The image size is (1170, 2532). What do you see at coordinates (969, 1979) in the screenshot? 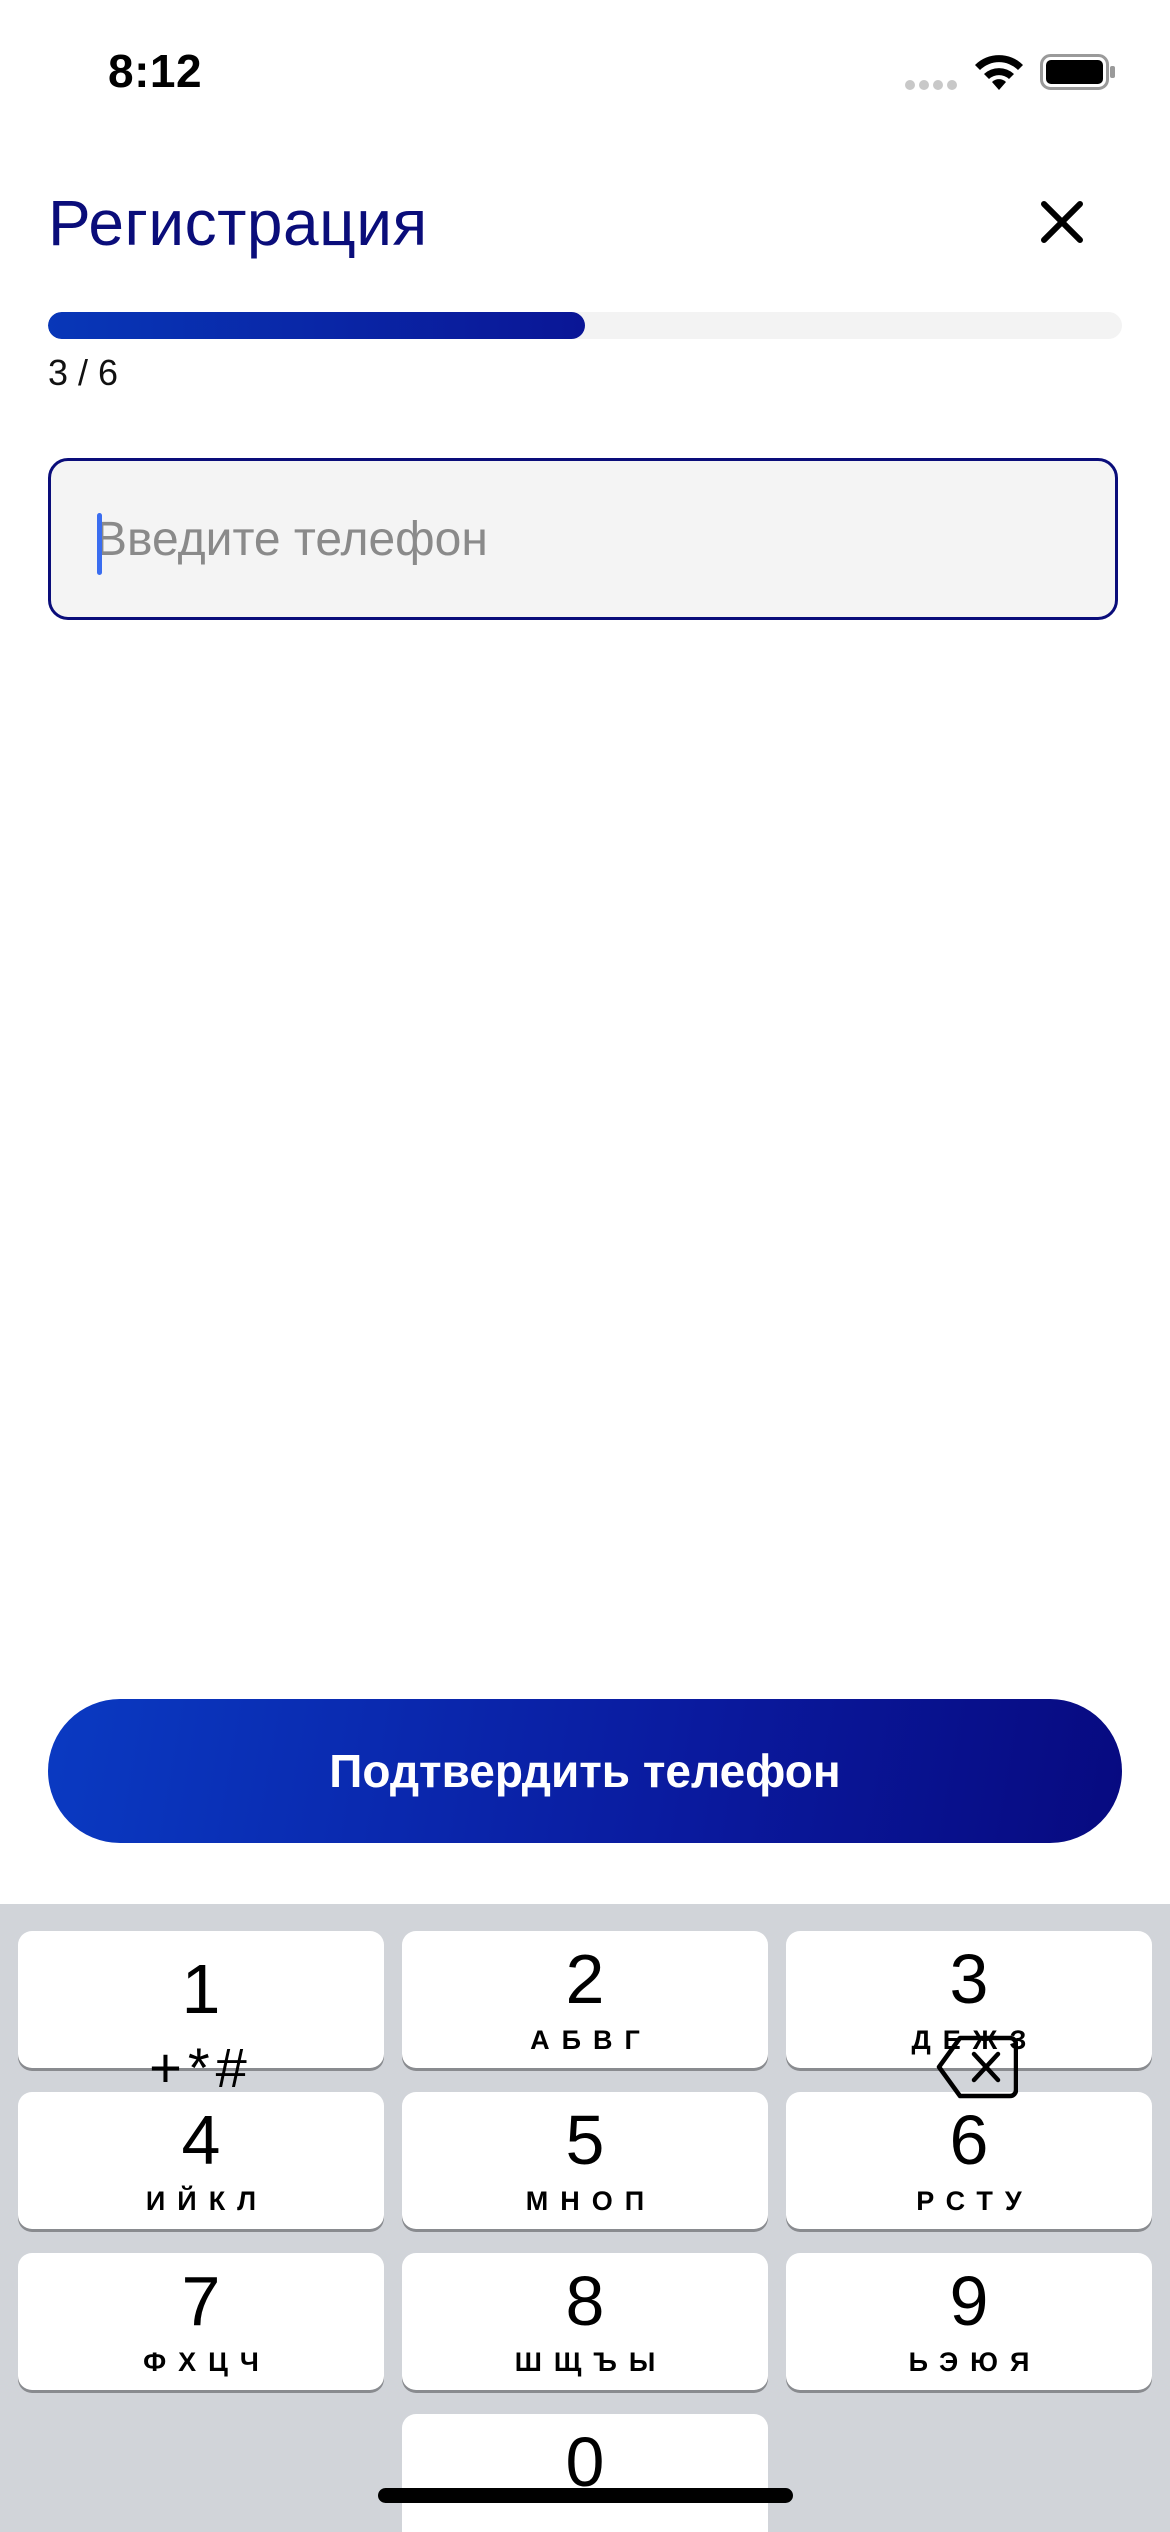
I see `key-digit: 3` at bounding box center [969, 1979].